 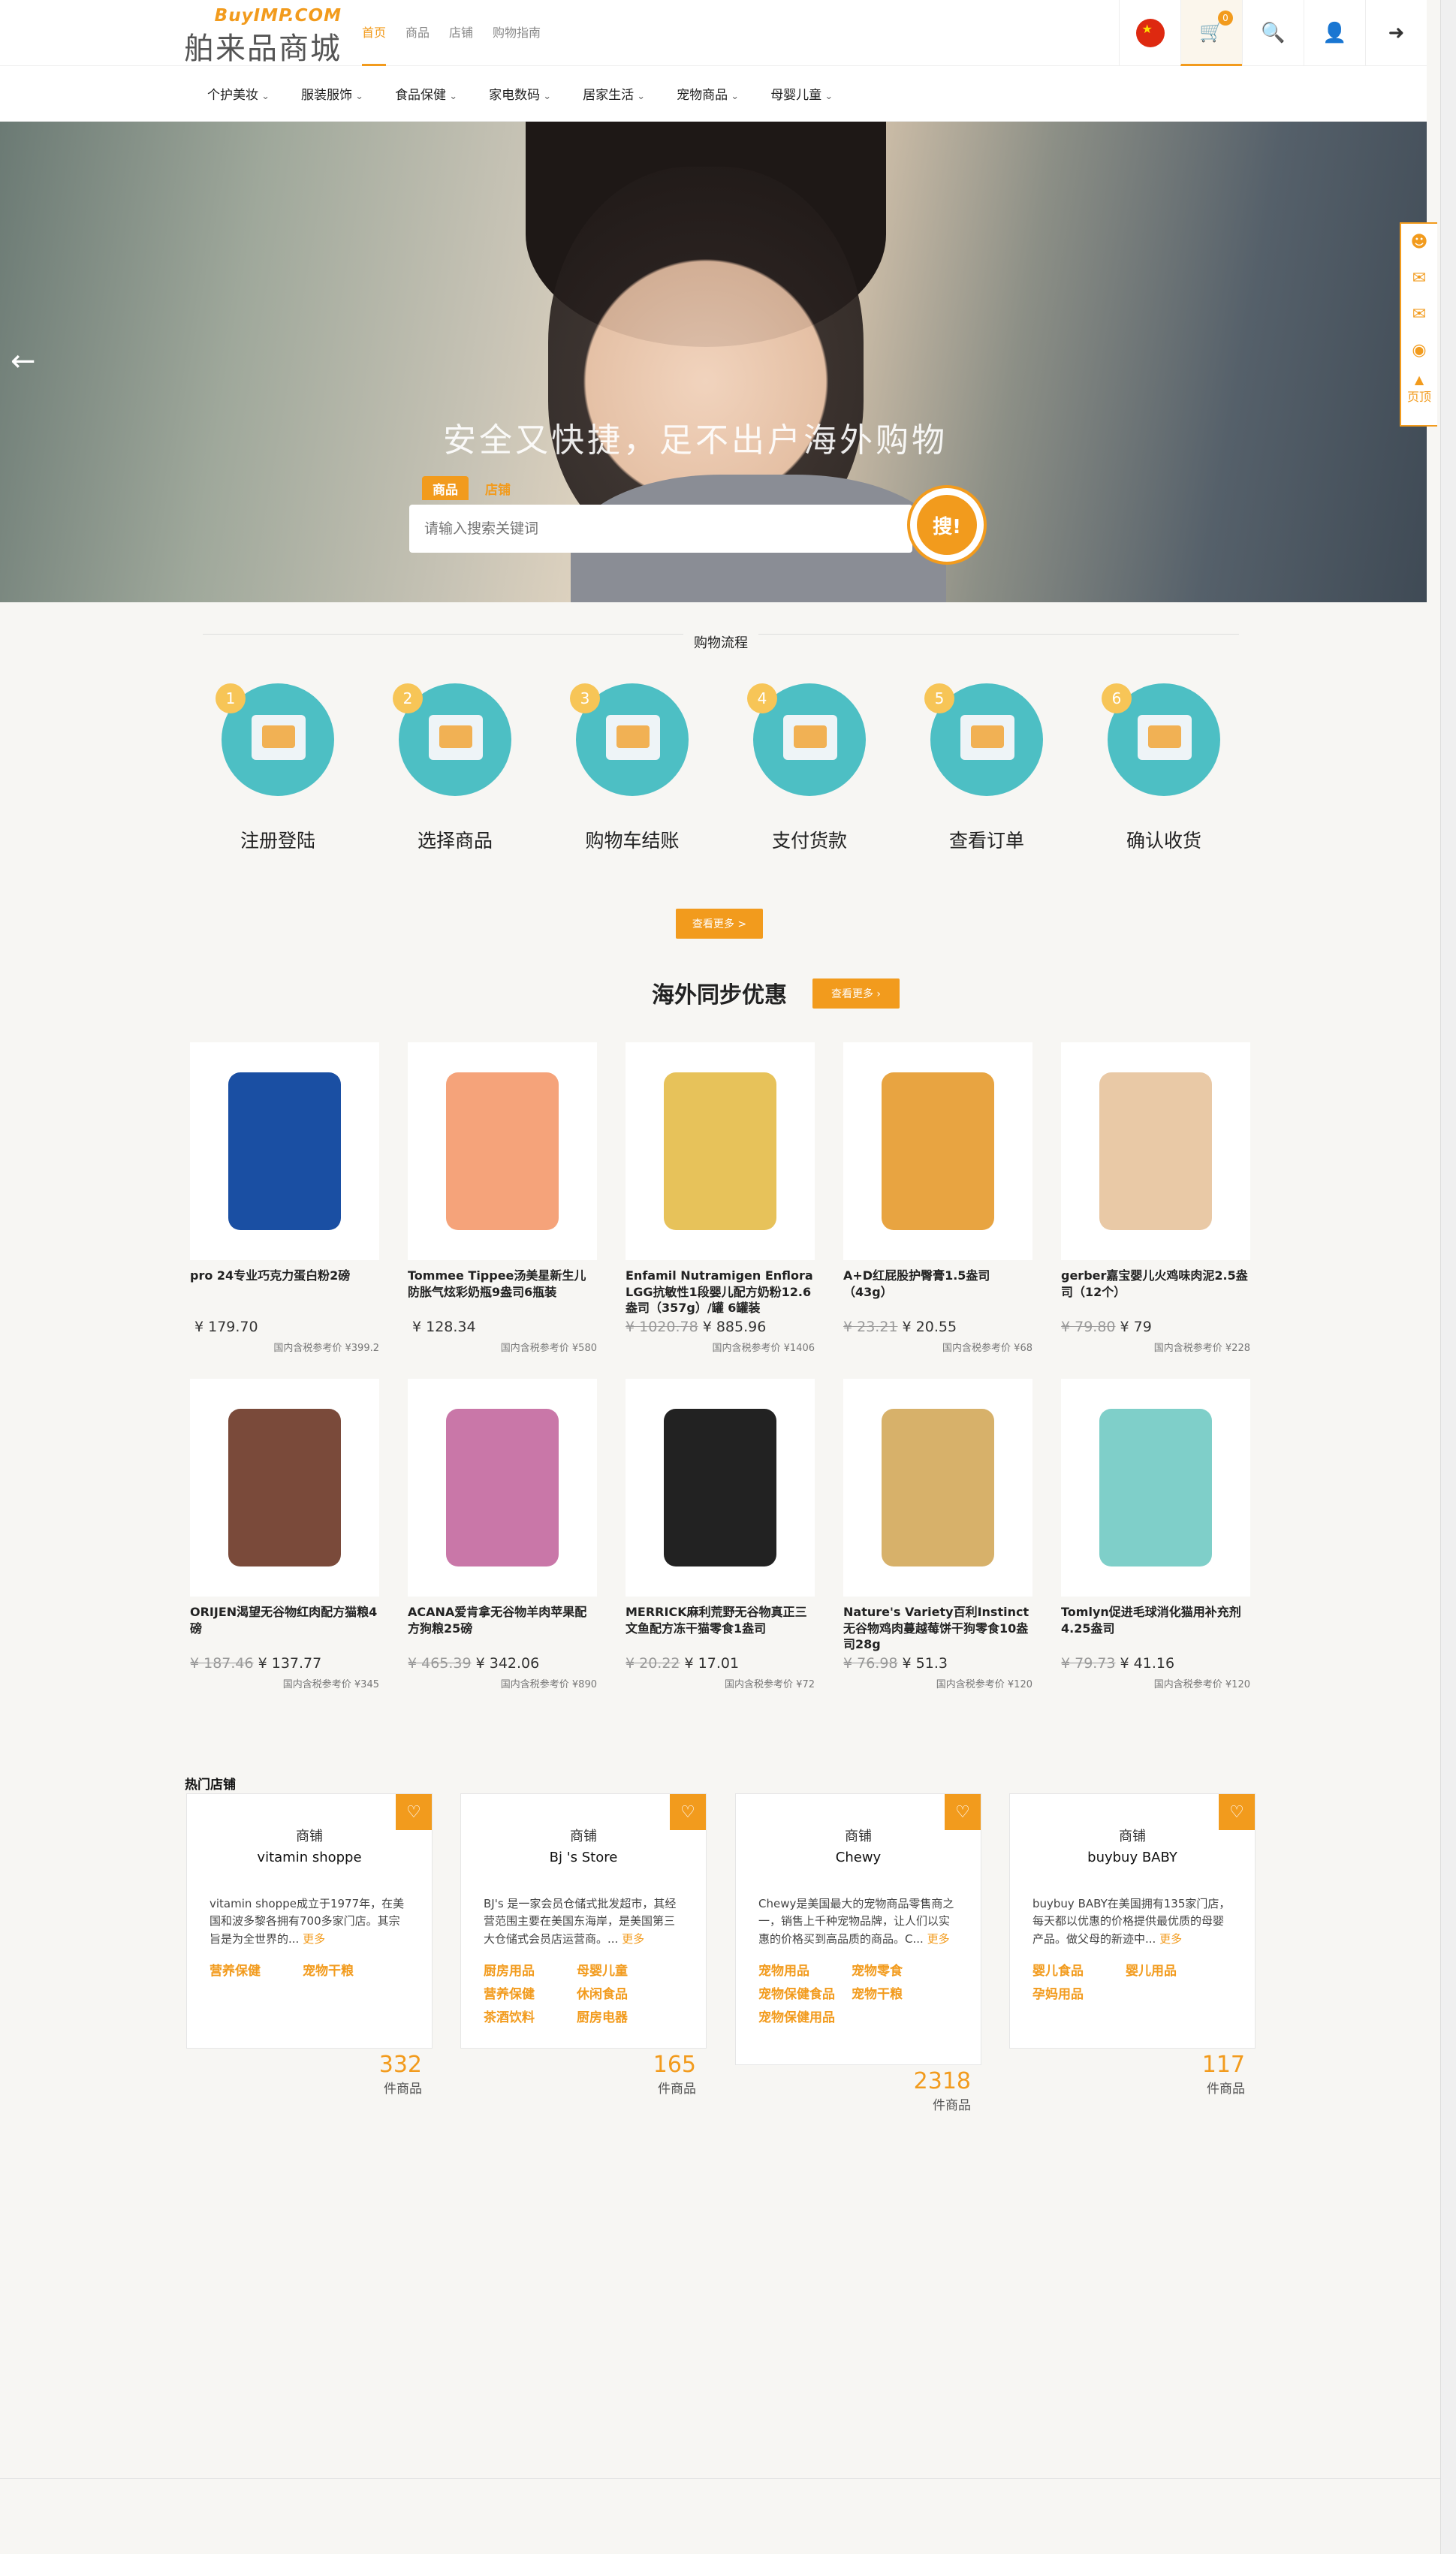 I want to click on process-more-button: 查看更多 >, so click(x=719, y=924).